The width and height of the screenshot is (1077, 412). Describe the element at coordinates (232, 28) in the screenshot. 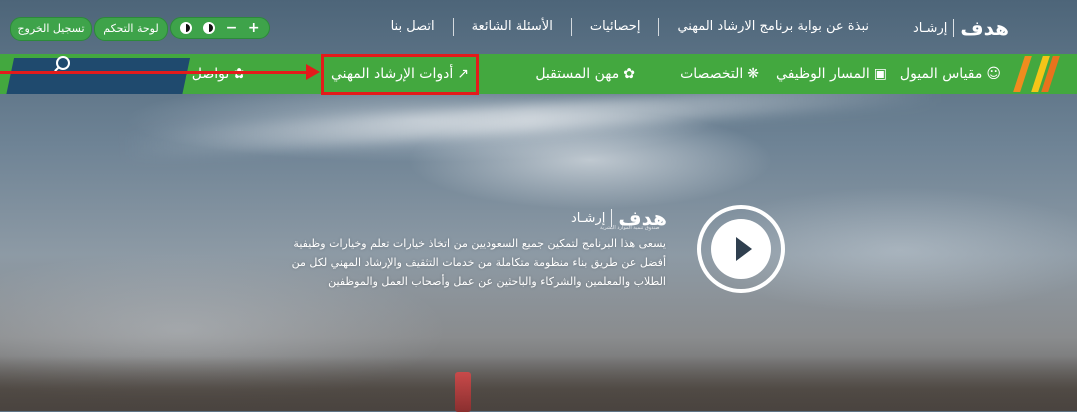

I see `zoom-out-icon: −` at that location.